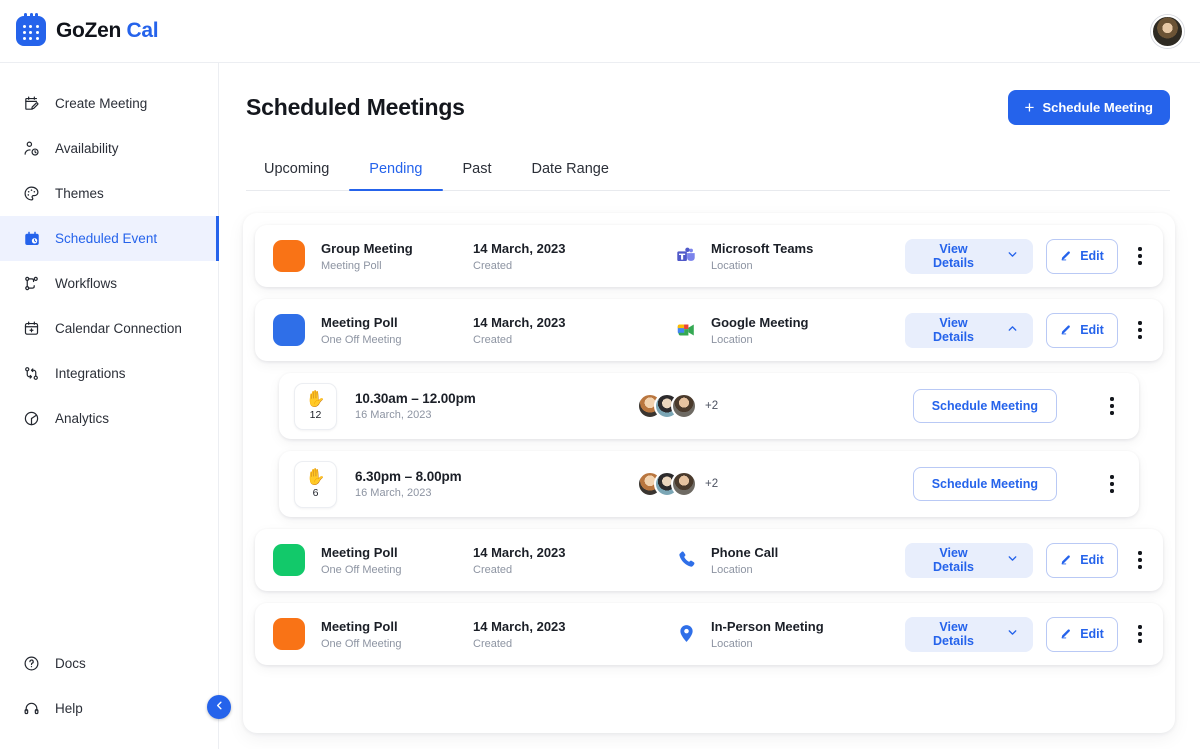 Image resolution: width=1200 pixels, height=749 pixels. I want to click on sidebar-item-label: Create Meeting, so click(101, 103).